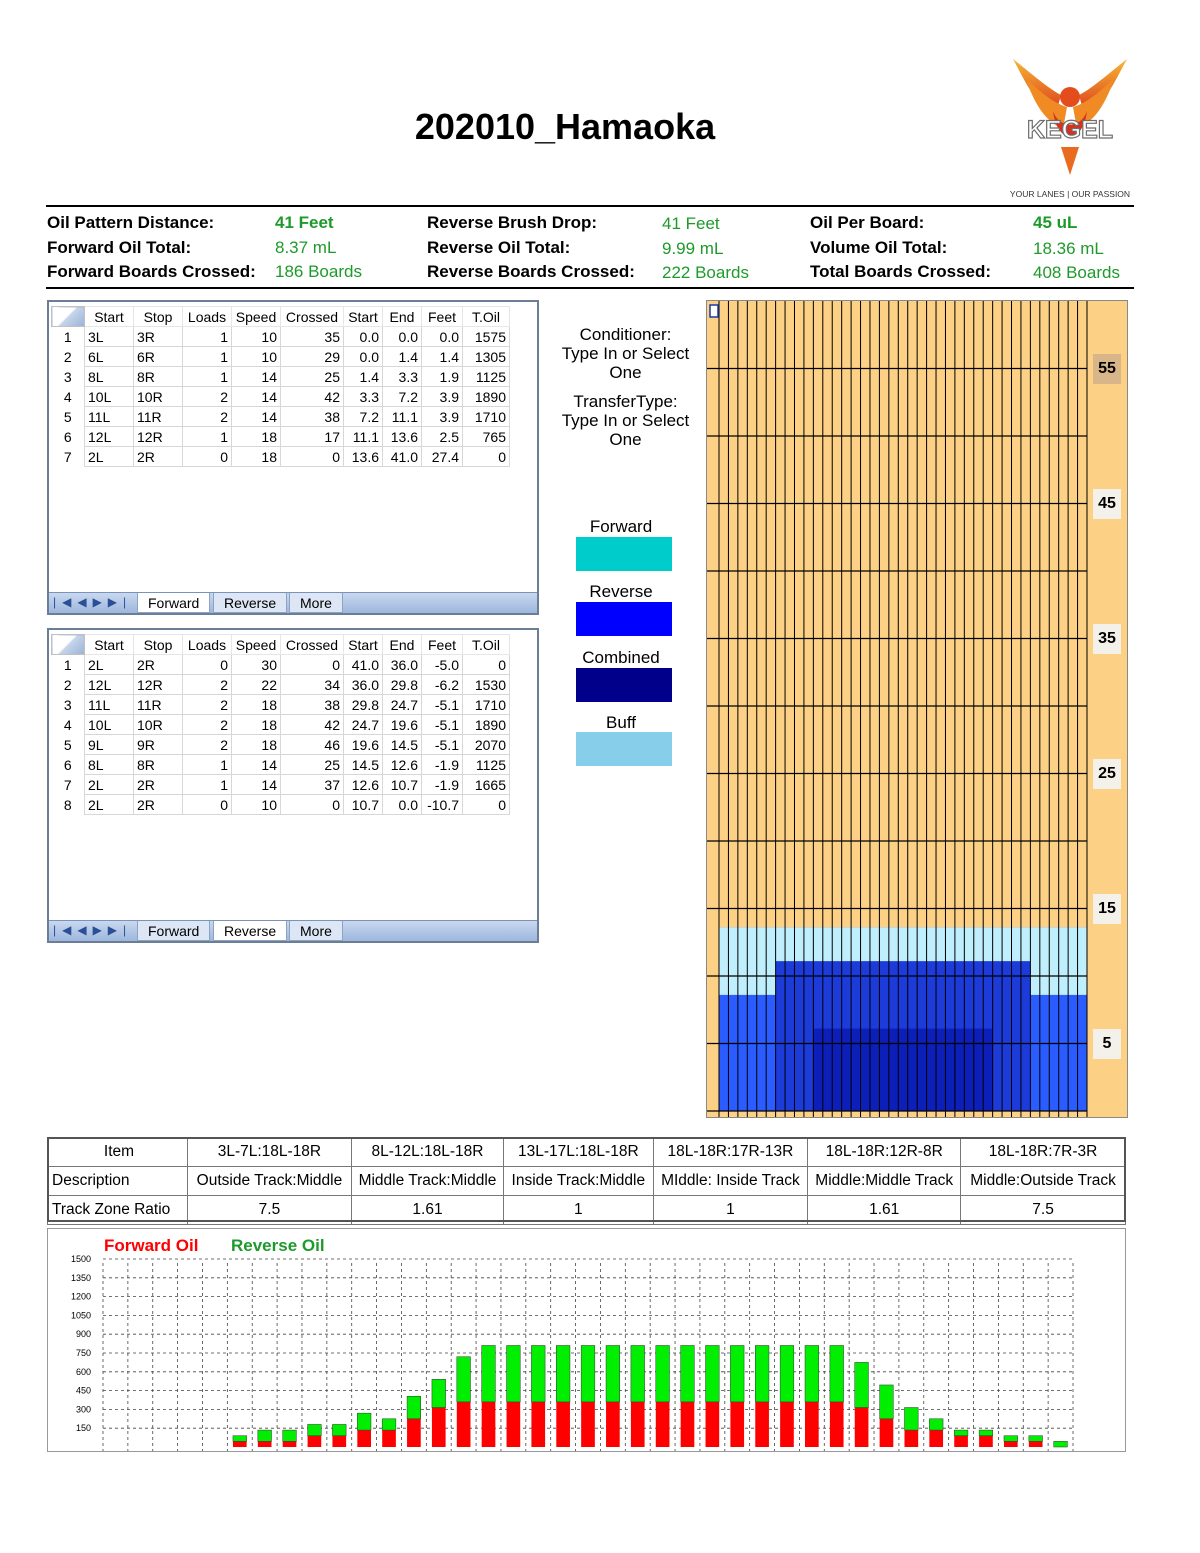 This screenshot has width=1200, height=1553. What do you see at coordinates (109, 416) in the screenshot?
I see `forward-cell: 11L` at bounding box center [109, 416].